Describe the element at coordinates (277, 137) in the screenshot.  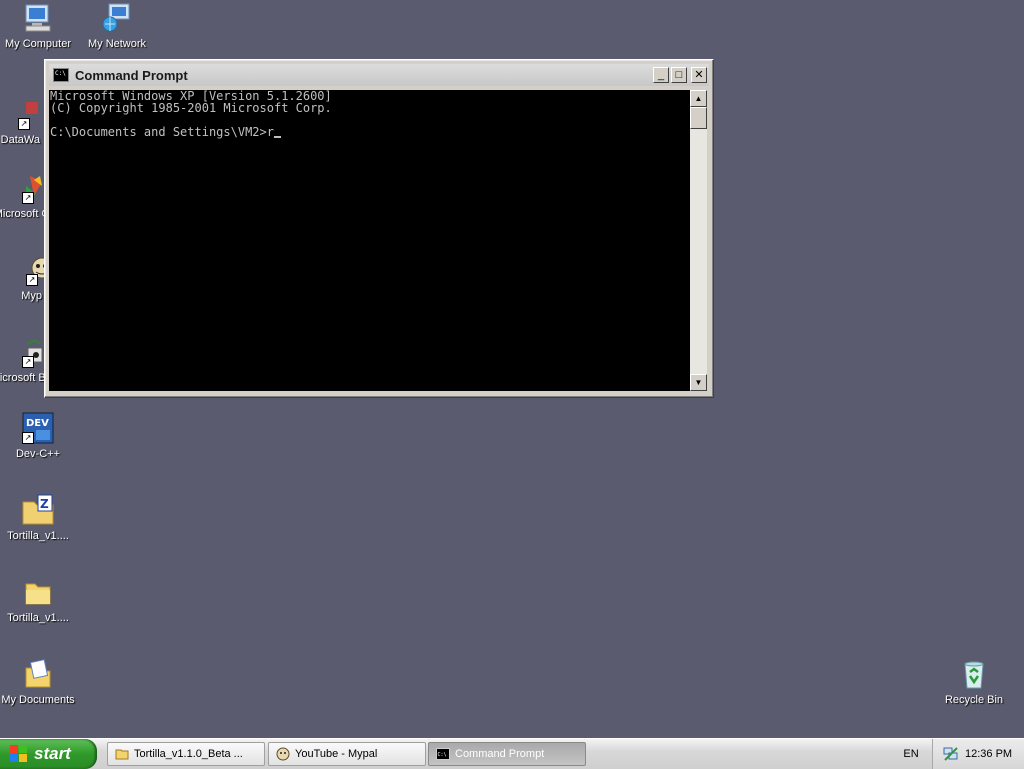
I see `text-cursor` at that location.